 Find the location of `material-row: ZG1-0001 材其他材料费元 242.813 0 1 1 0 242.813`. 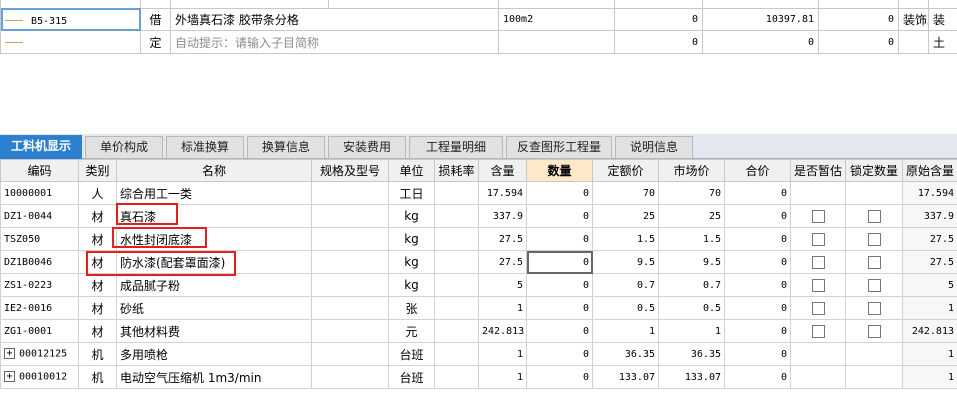

material-row: ZG1-0001 材其他材料费元 242.813 0 1 1 0 242.813 is located at coordinates (478, 331).